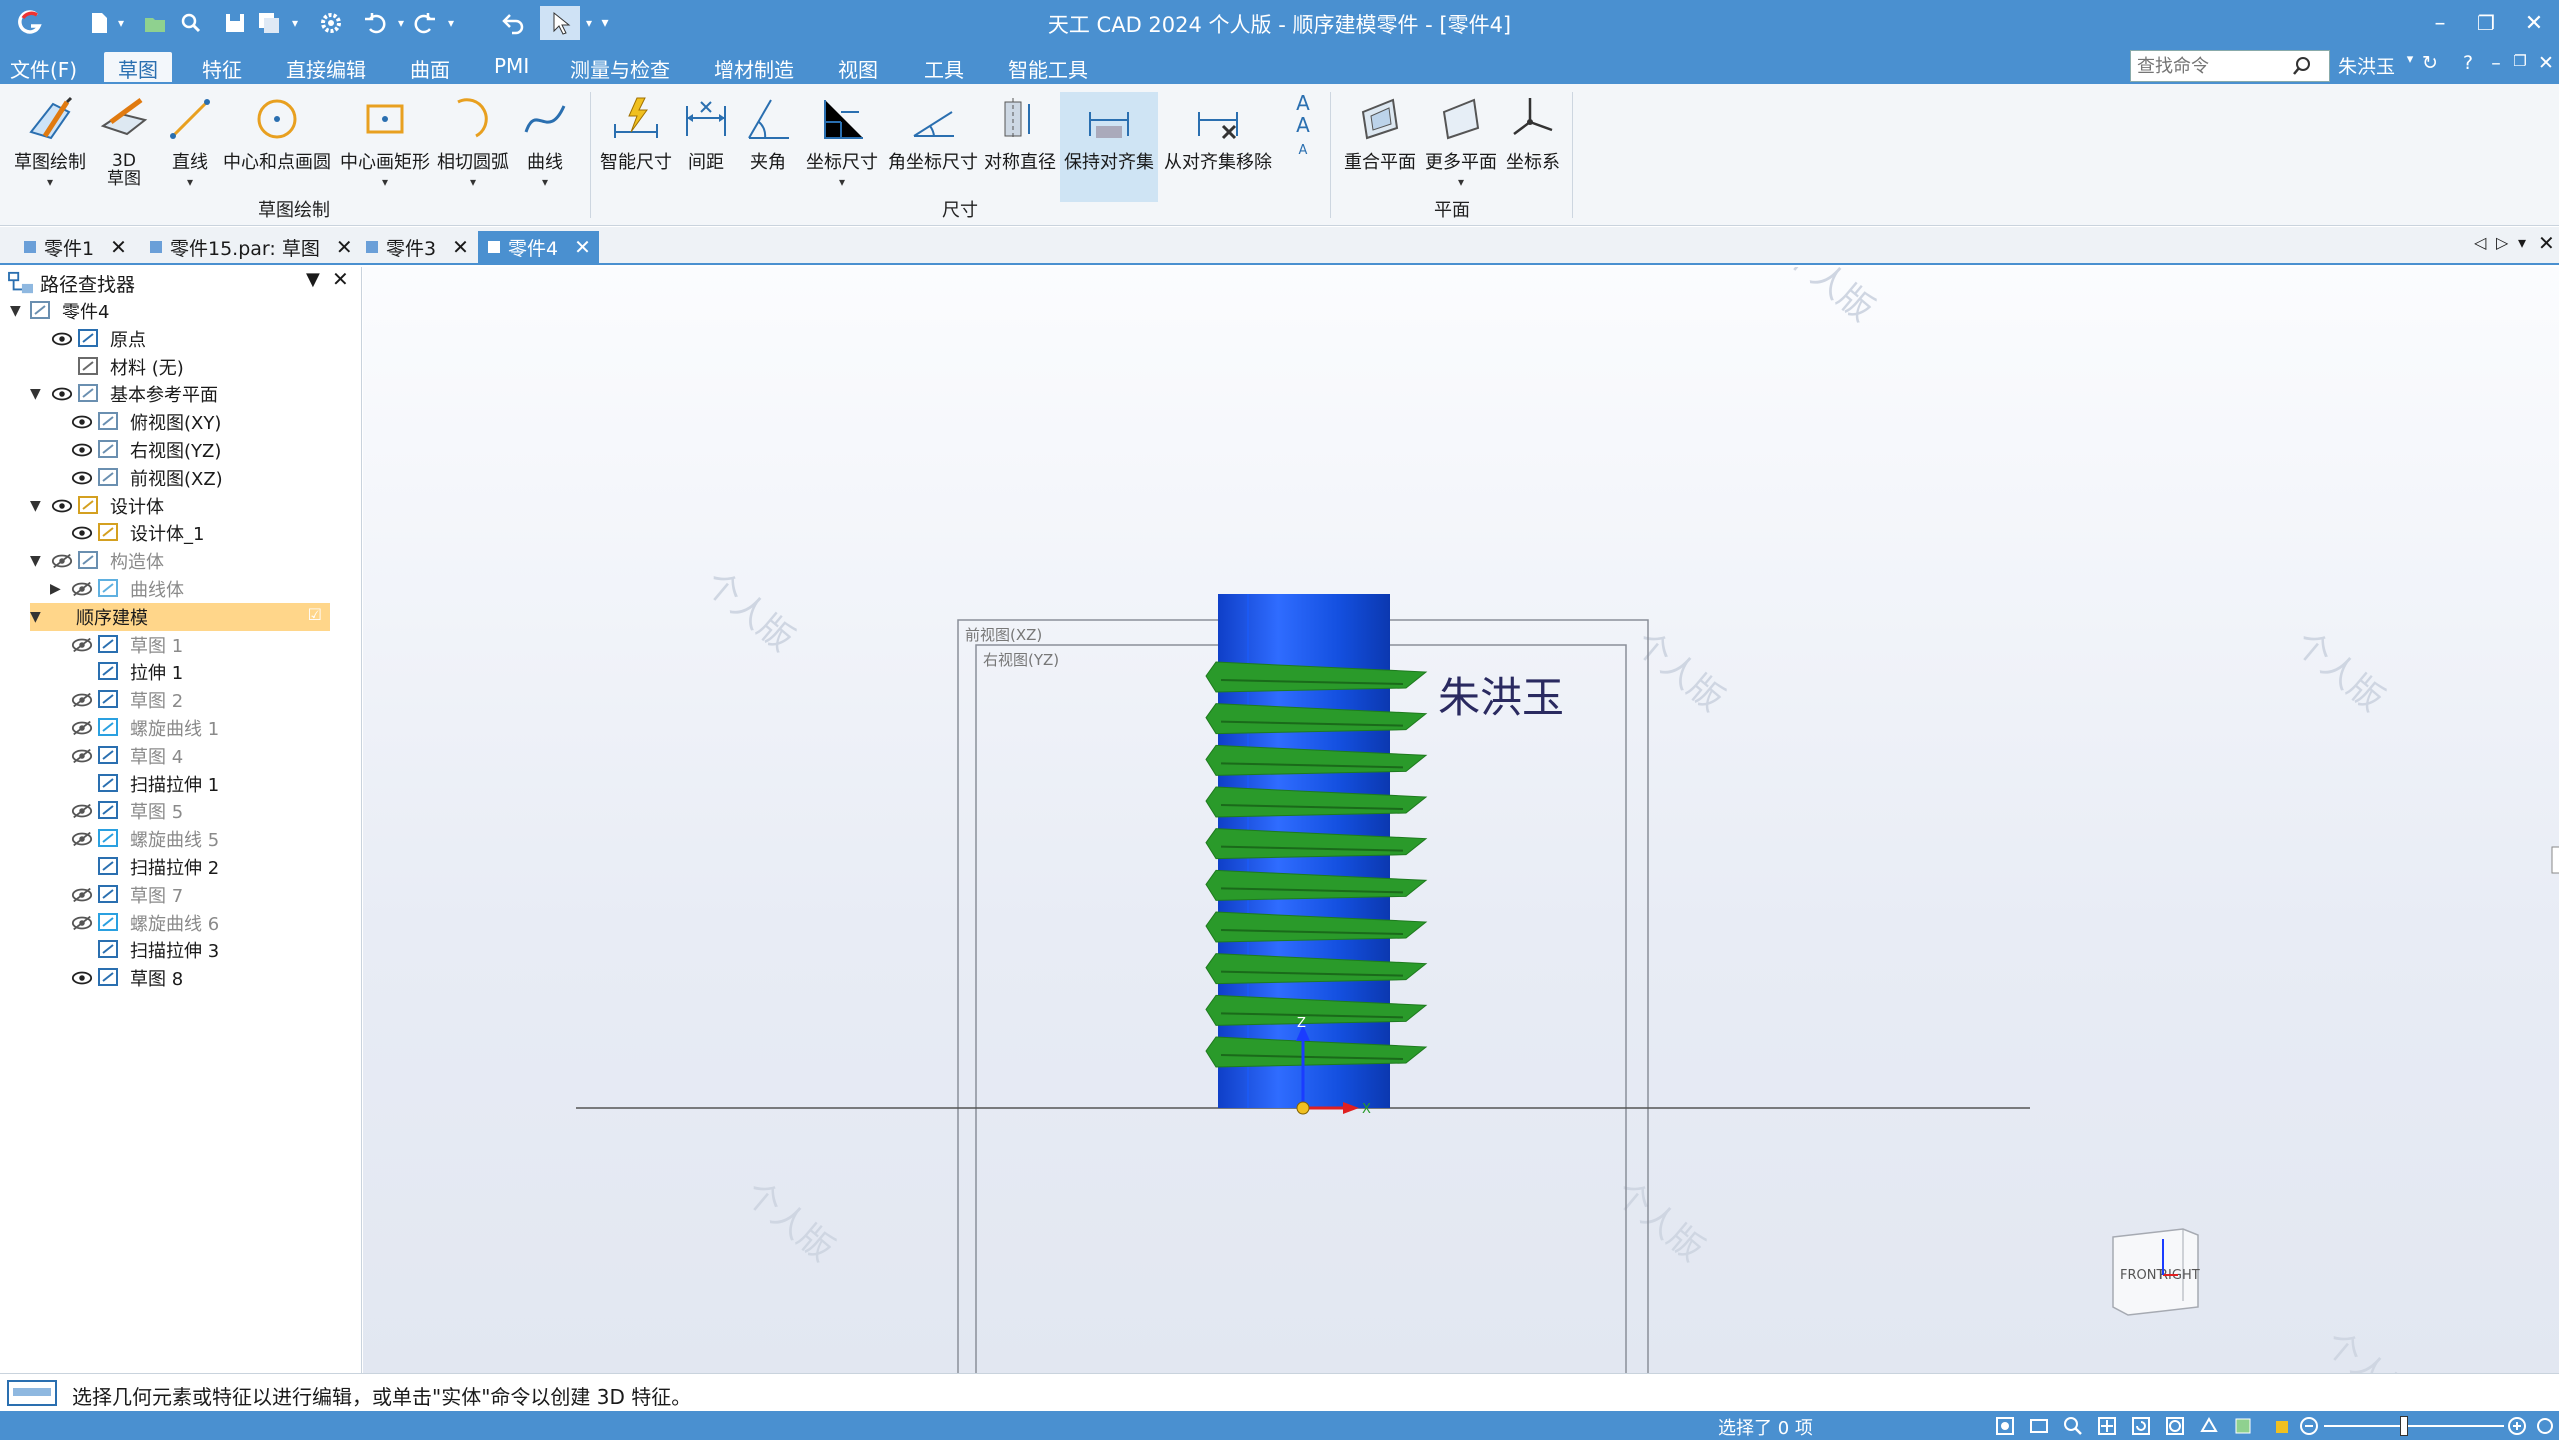  I want to click on fit-view-icon, so click(2005, 1426).